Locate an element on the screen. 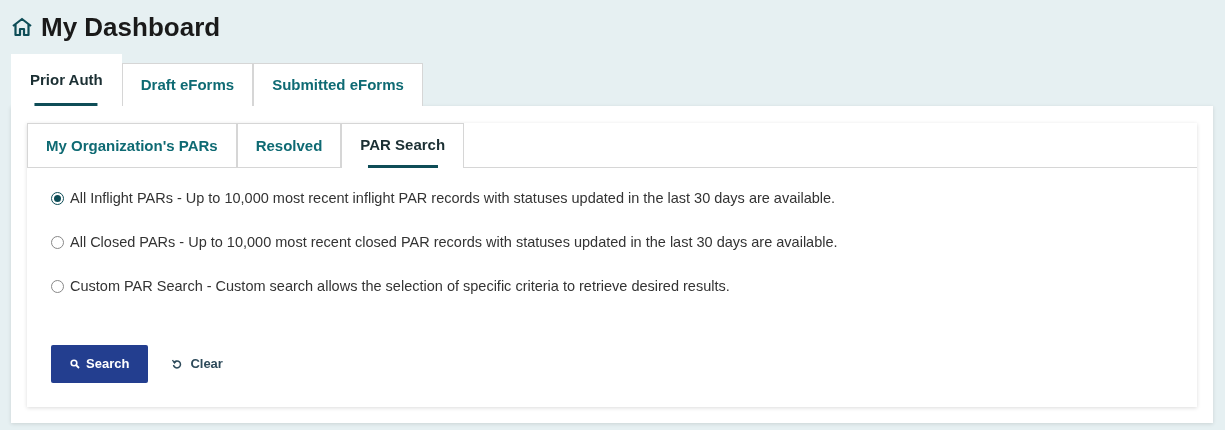 The image size is (1225, 430). clear-button: Clear is located at coordinates (197, 364).